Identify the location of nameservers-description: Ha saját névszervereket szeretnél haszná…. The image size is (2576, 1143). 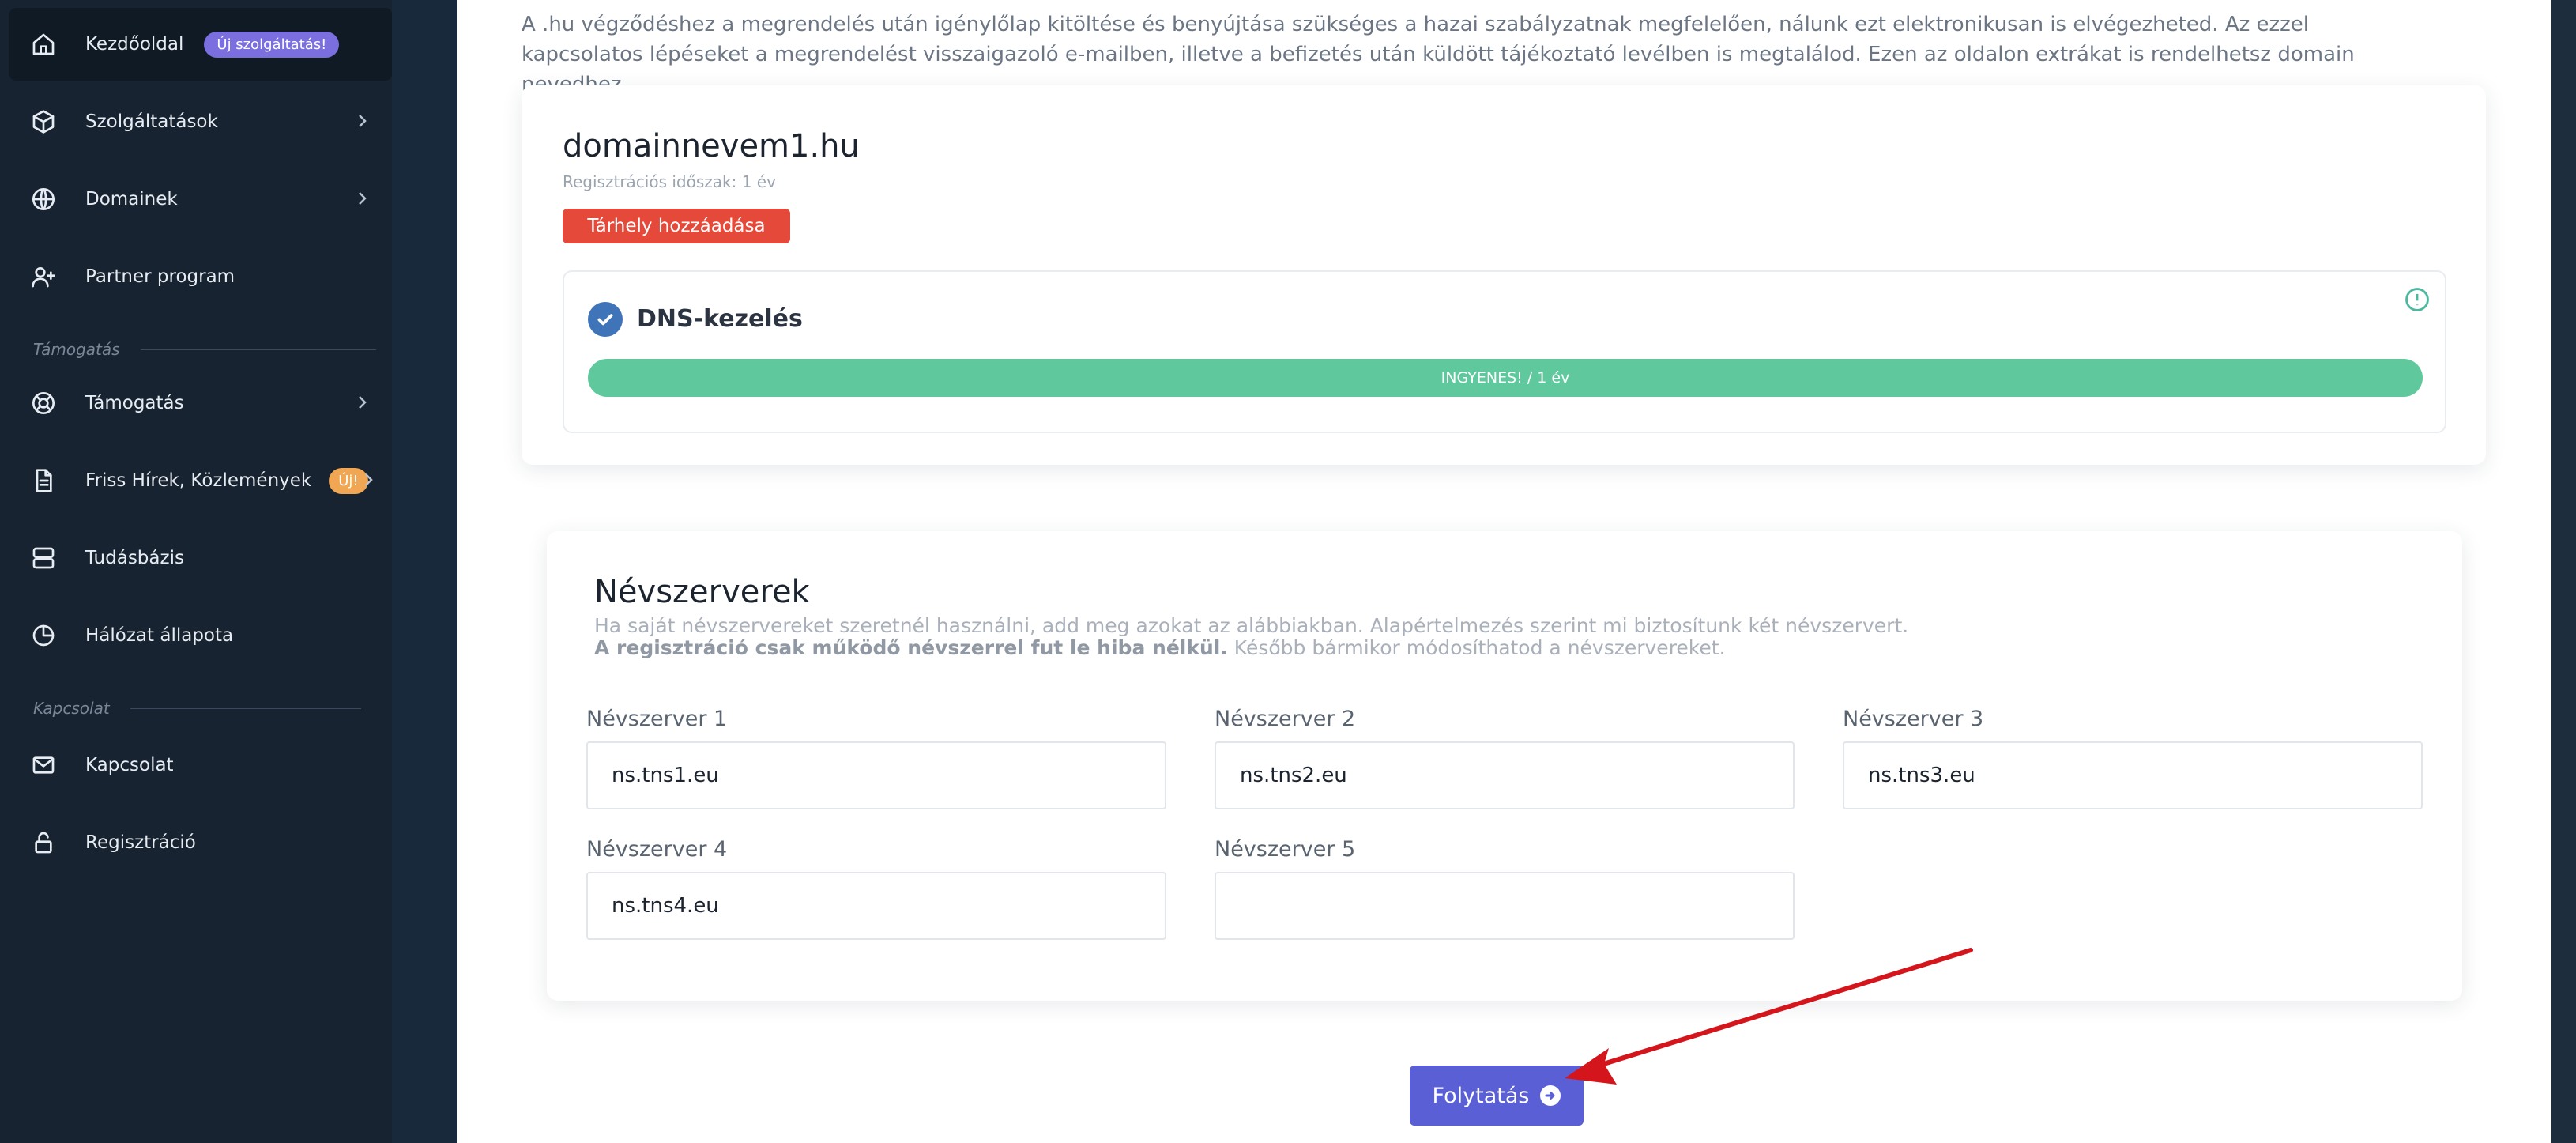
(1251, 636).